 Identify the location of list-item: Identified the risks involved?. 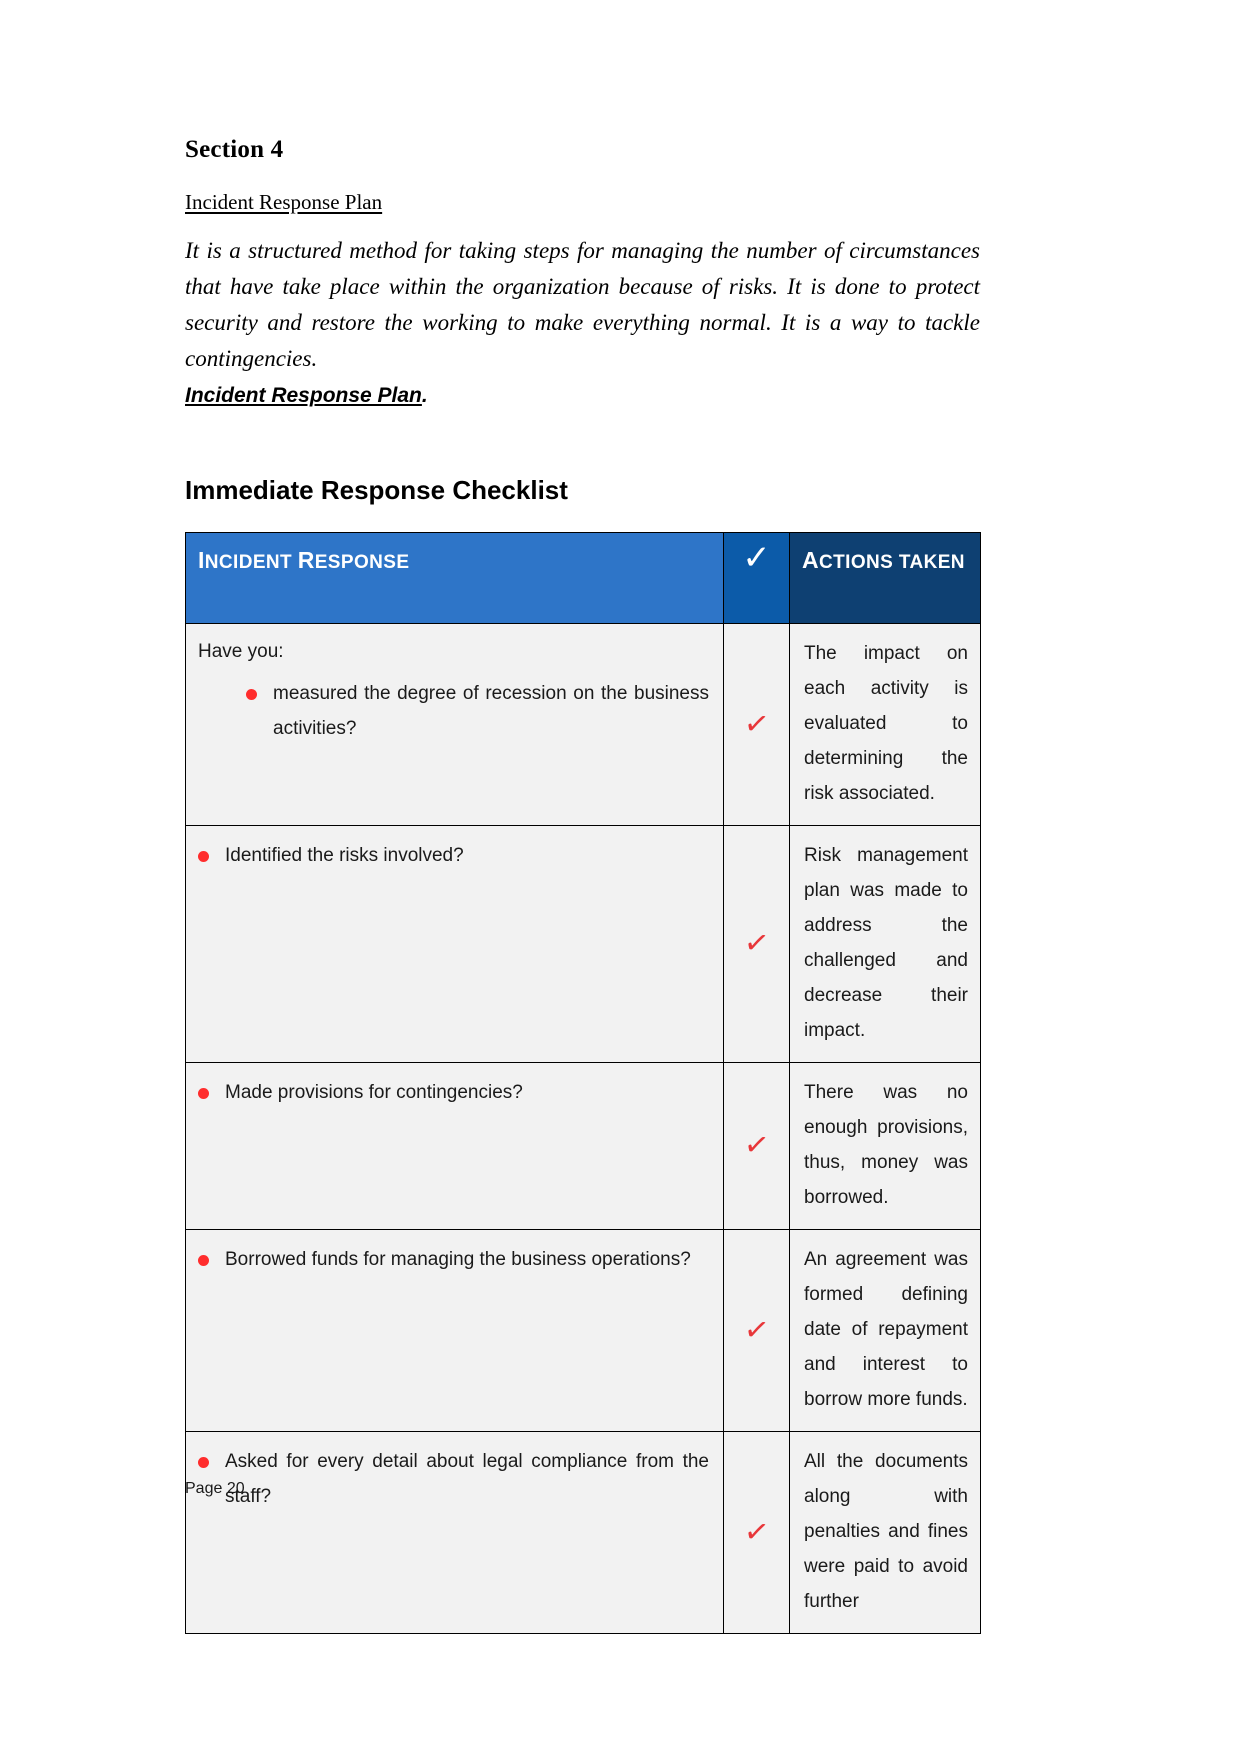
(453, 855).